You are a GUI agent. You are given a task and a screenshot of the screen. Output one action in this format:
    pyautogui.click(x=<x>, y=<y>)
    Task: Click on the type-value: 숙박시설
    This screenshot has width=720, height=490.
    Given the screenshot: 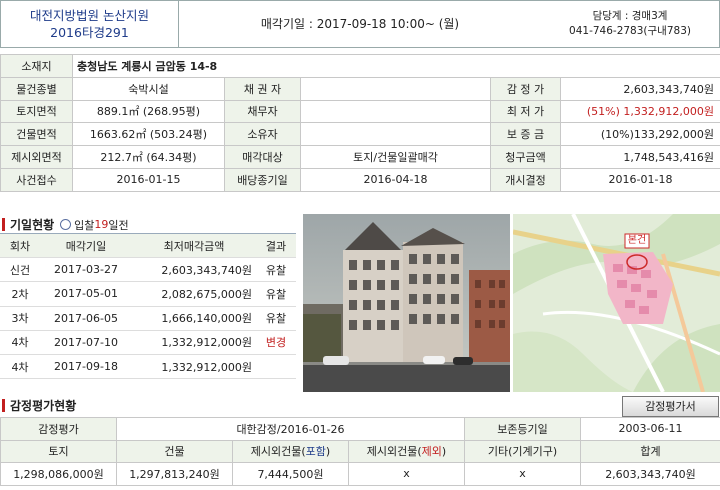 What is the action you would take?
    pyautogui.click(x=148, y=88)
    